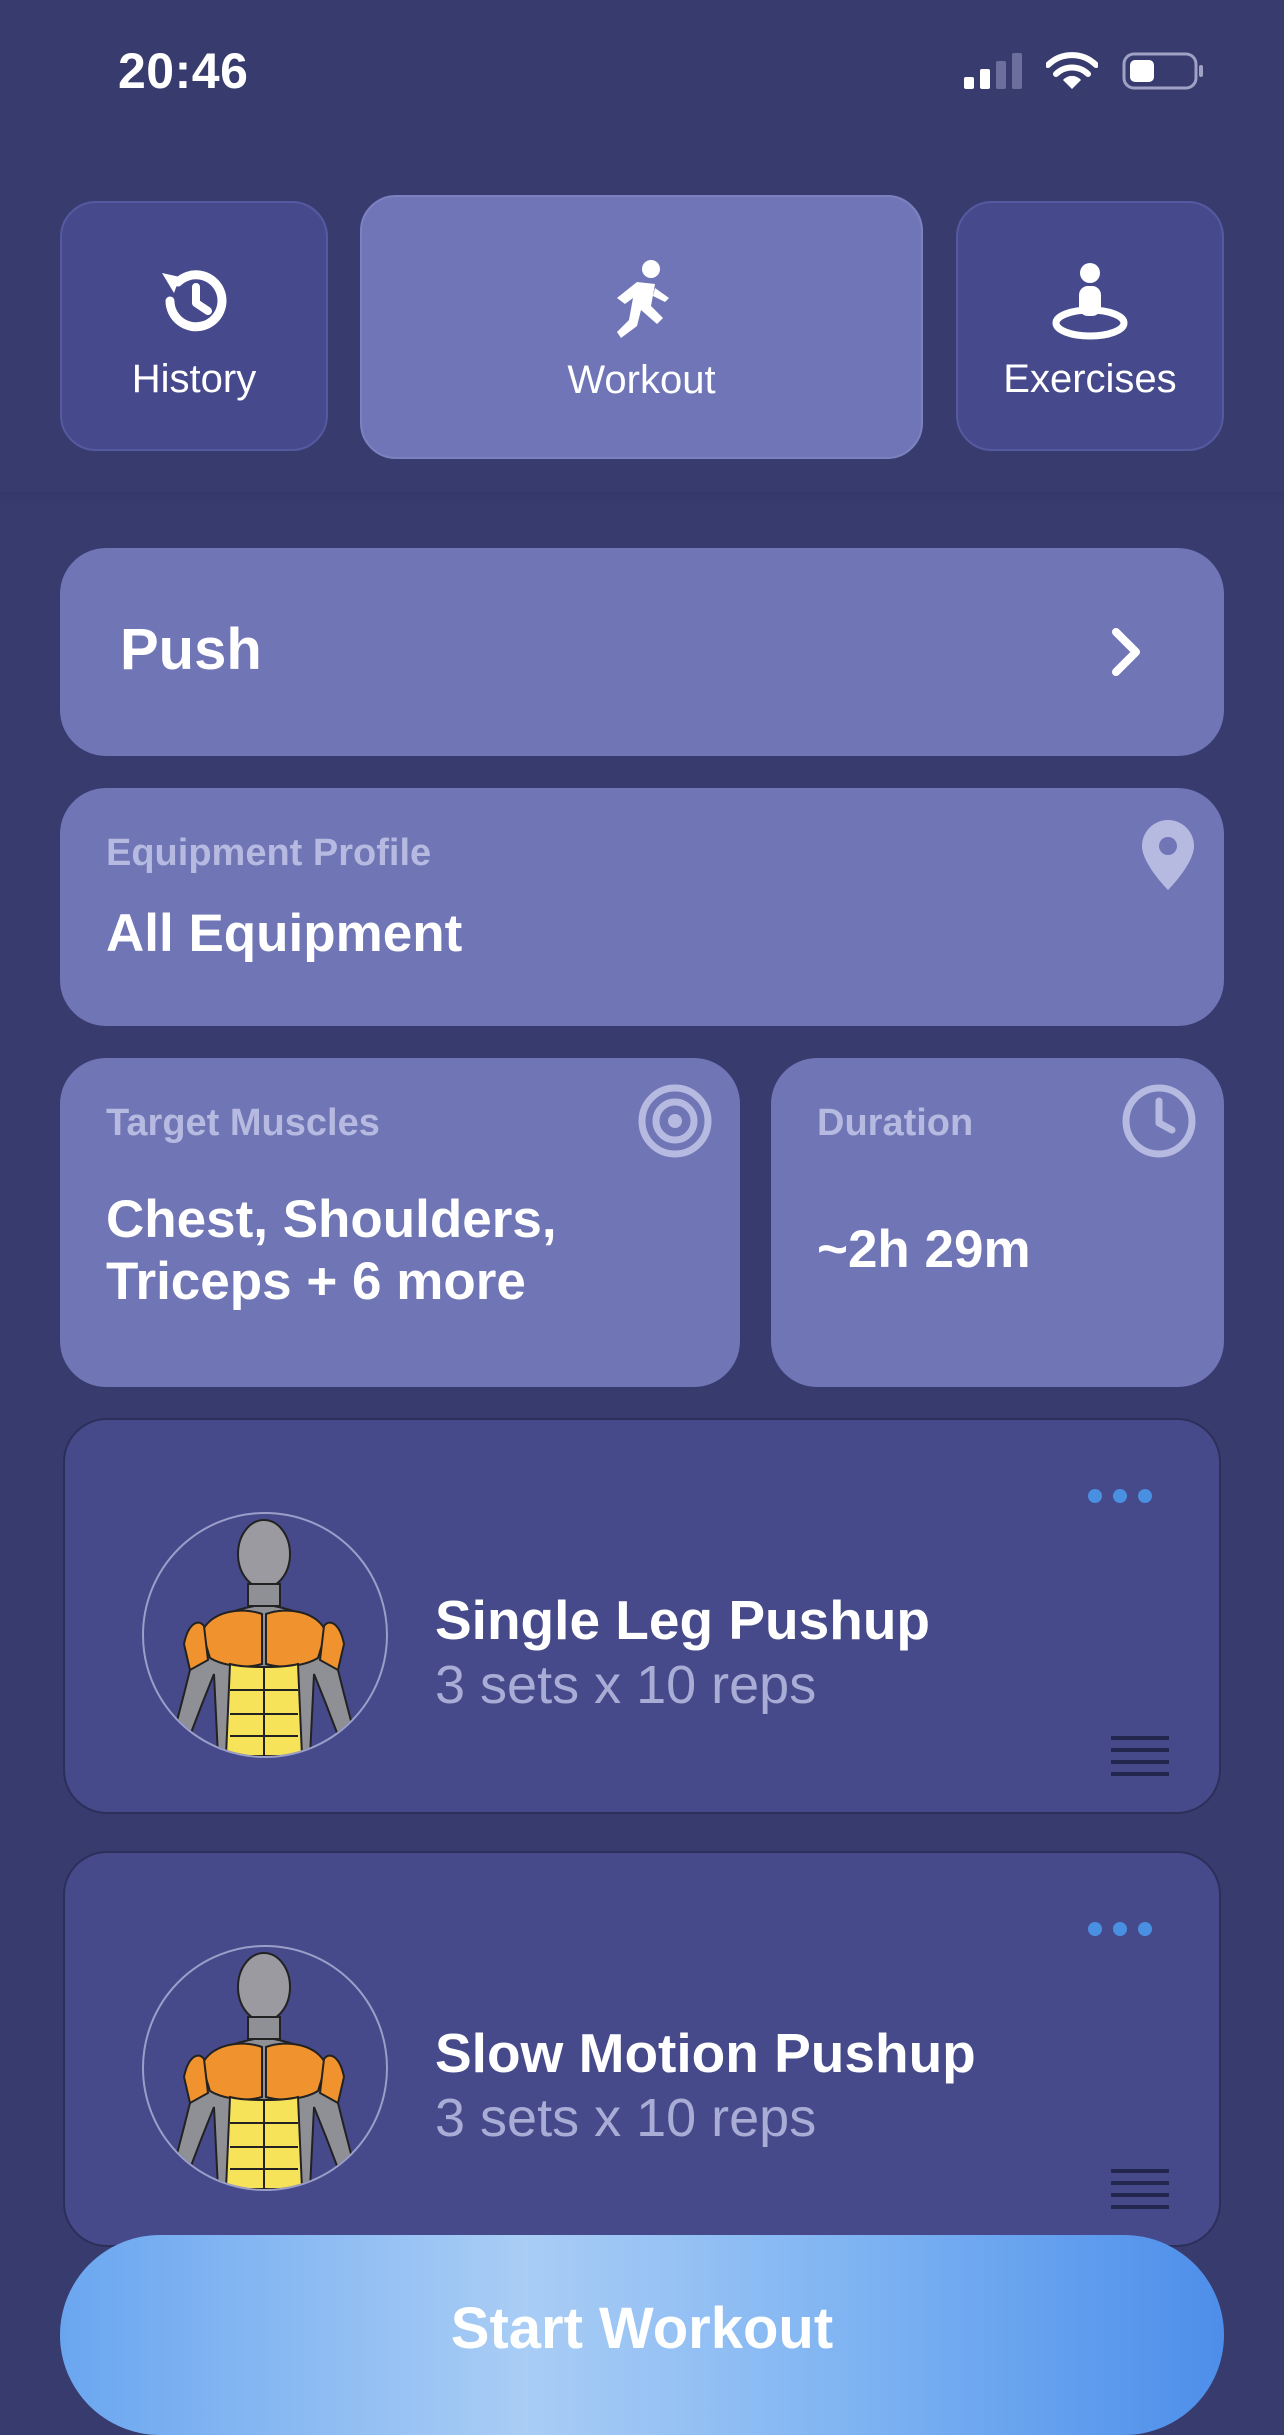 The height and width of the screenshot is (2435, 1284). Describe the element at coordinates (705, 2053) in the screenshot. I see `exercise-name: Slow Motion Pushup` at that location.